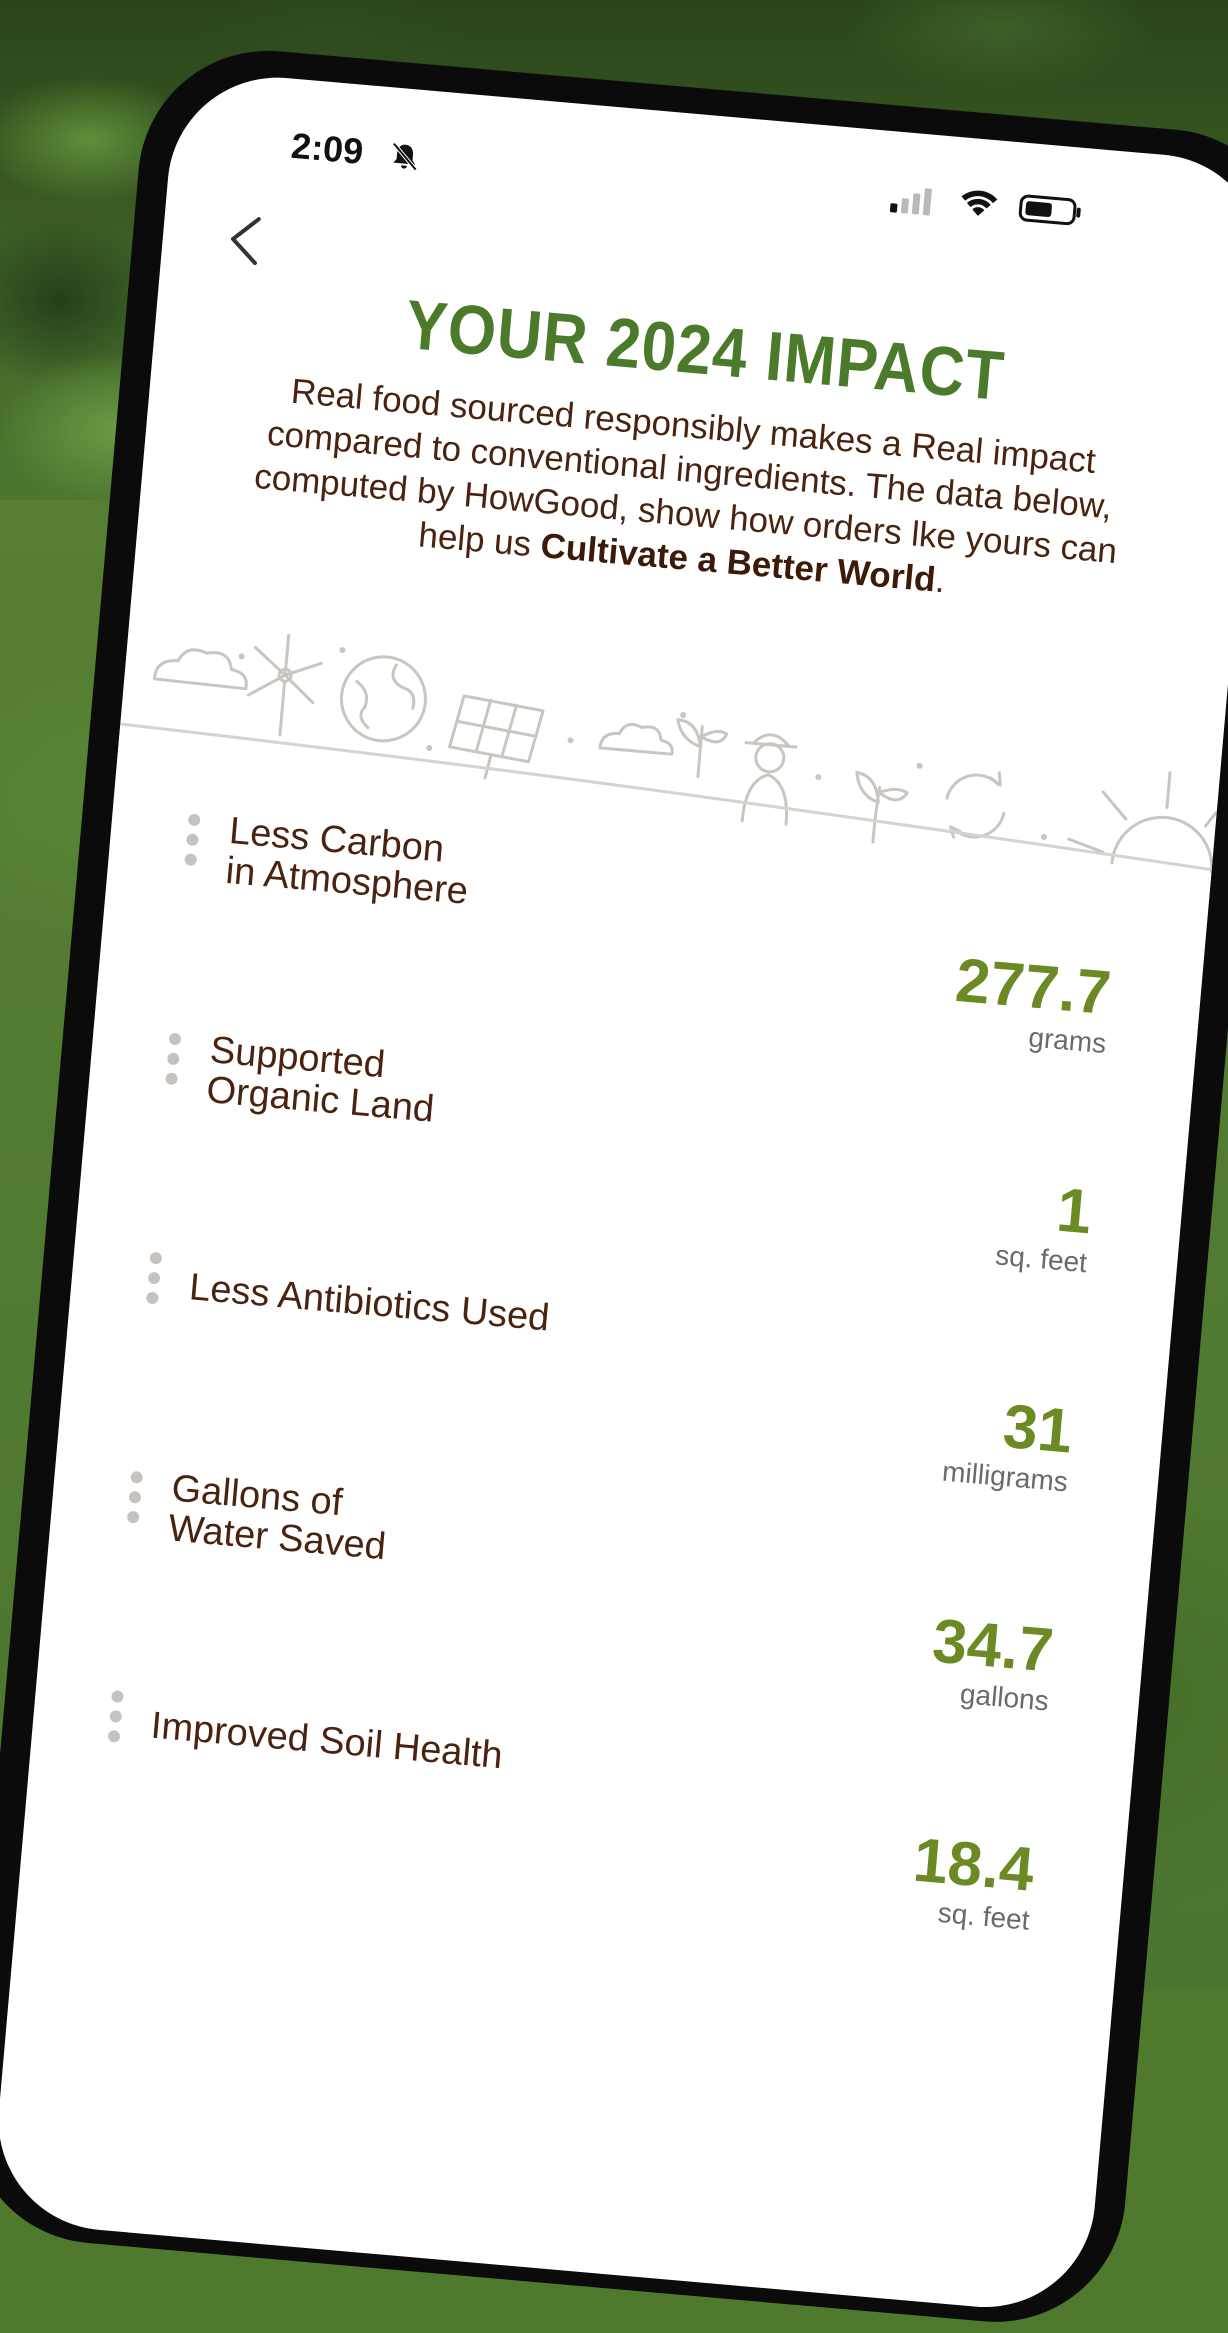  What do you see at coordinates (975, 805) in the screenshot?
I see `recycle-icon` at bounding box center [975, 805].